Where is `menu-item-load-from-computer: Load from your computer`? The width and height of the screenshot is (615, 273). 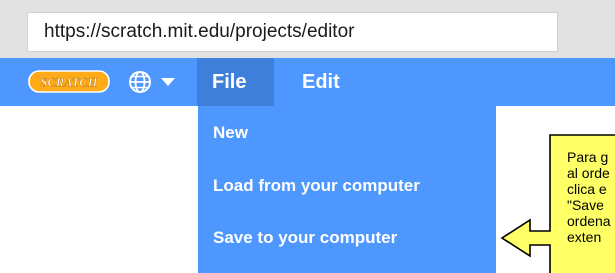
menu-item-load-from-computer: Load from your computer is located at coordinates (316, 186).